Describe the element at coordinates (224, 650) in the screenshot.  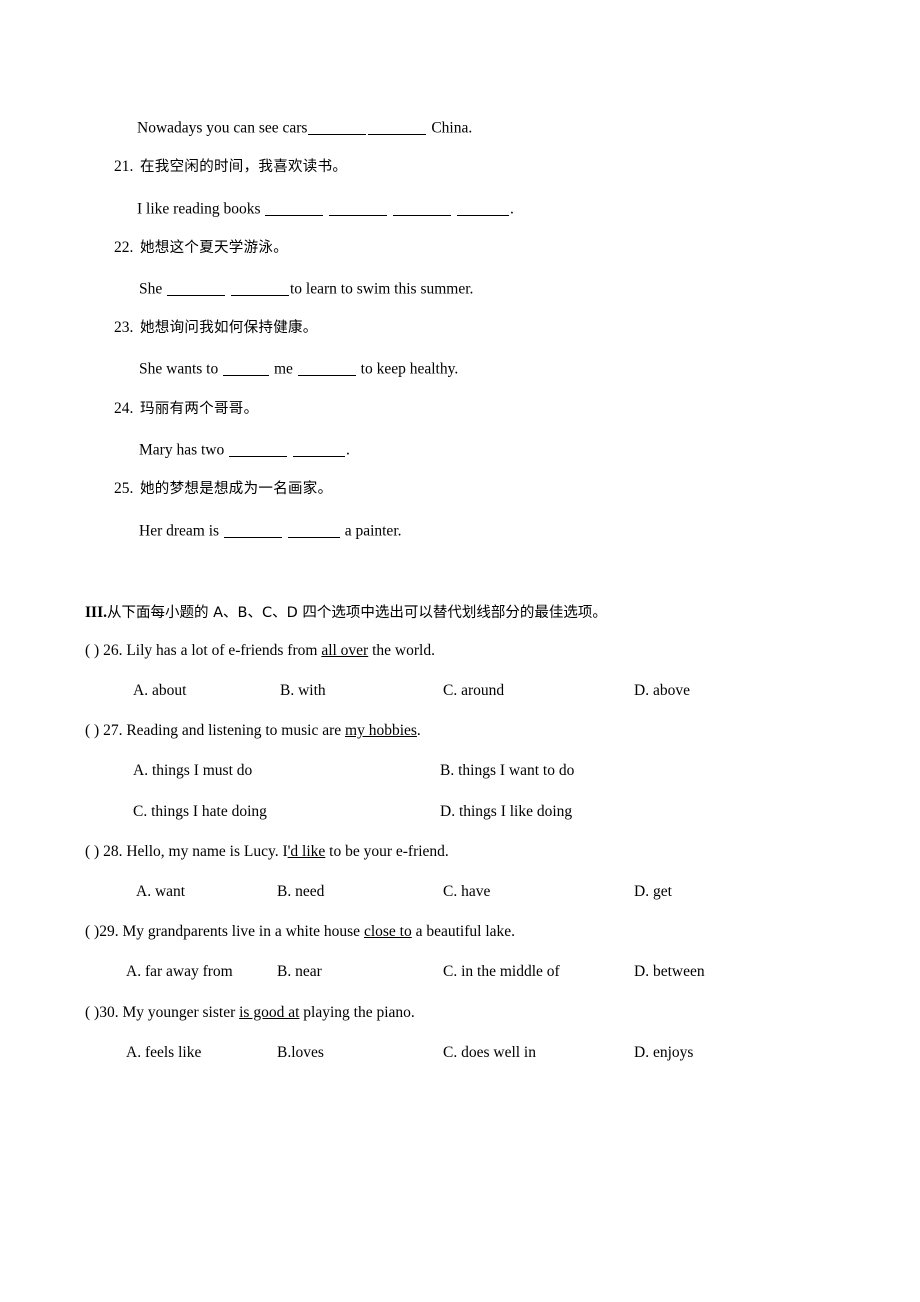
I see `stem-before: Lily has a lot of e-friends from` at that location.